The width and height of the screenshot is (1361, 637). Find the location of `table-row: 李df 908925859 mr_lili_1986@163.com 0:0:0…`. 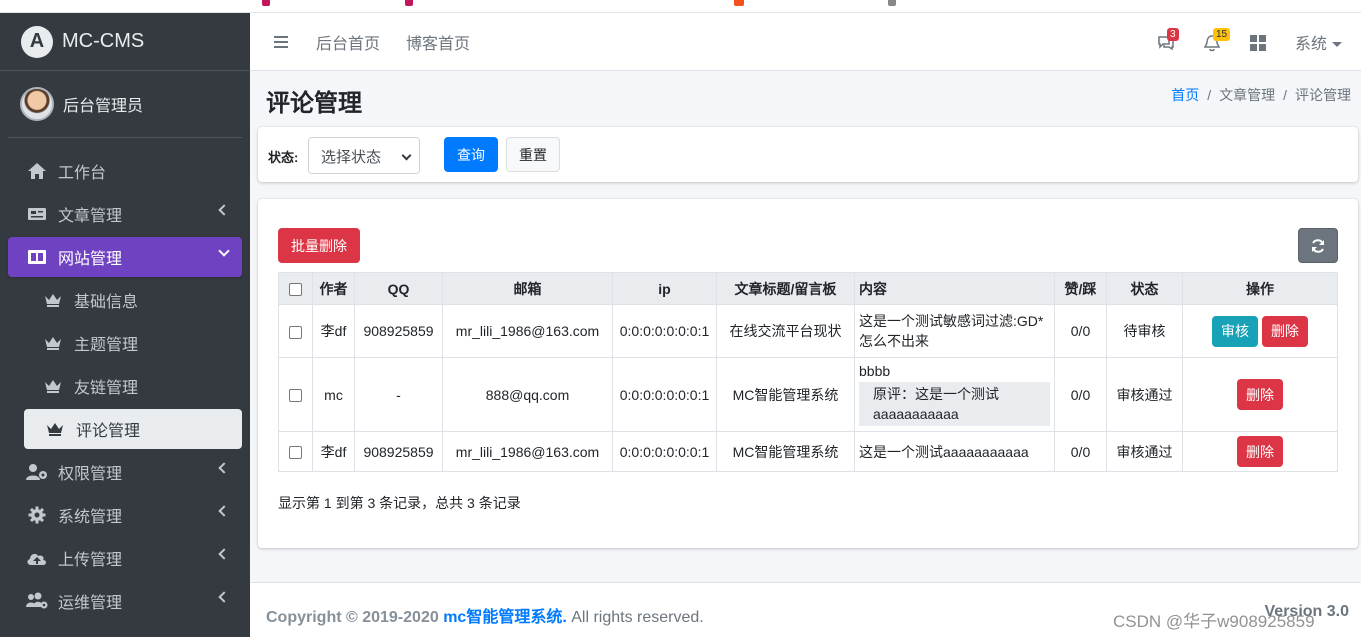

table-row: 李df 908925859 mr_lili_1986@163.com 0:0:0… is located at coordinates (808, 451).